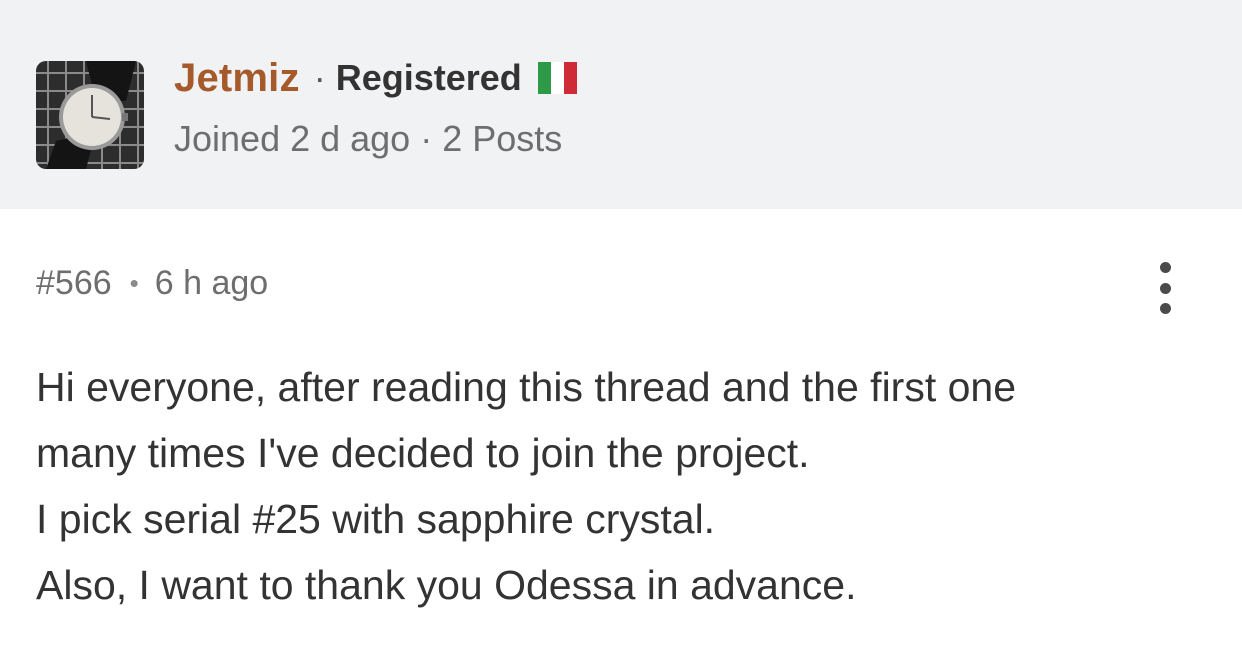  I want to click on author-meta: Joined 2 d ago · 2 Posts, so click(368, 138).